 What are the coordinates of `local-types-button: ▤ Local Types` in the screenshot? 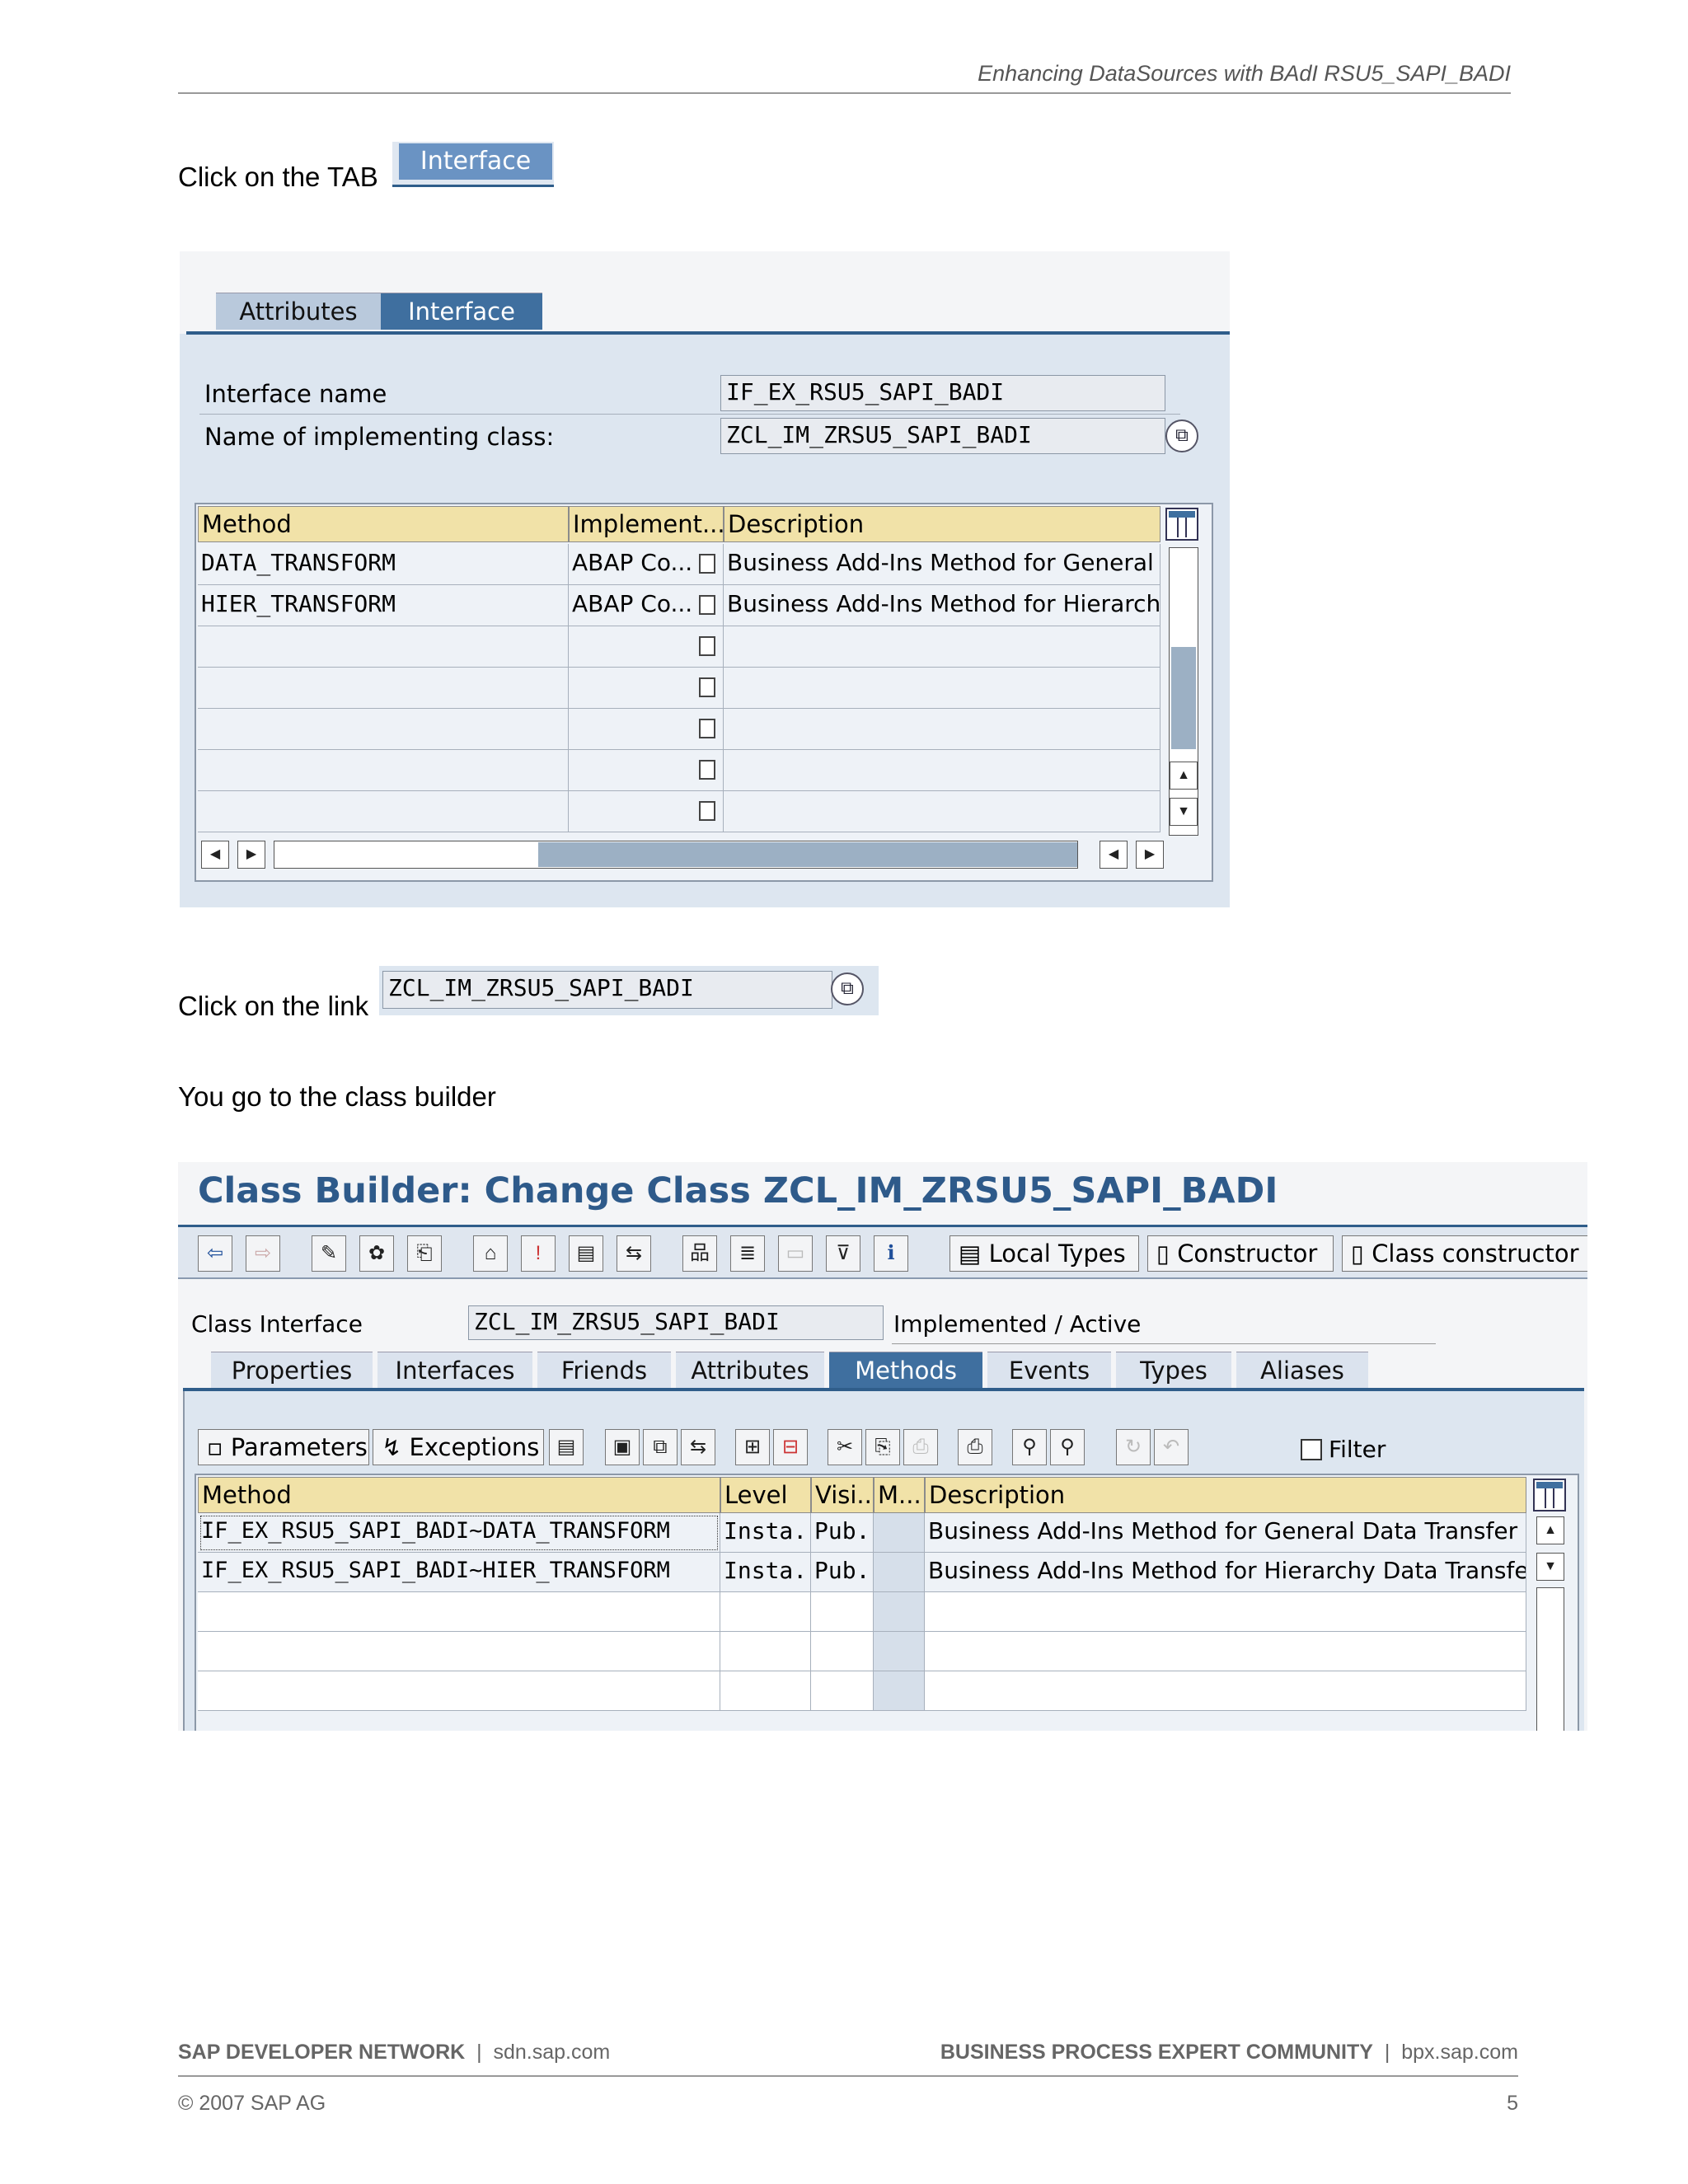 It's located at (1044, 1253).